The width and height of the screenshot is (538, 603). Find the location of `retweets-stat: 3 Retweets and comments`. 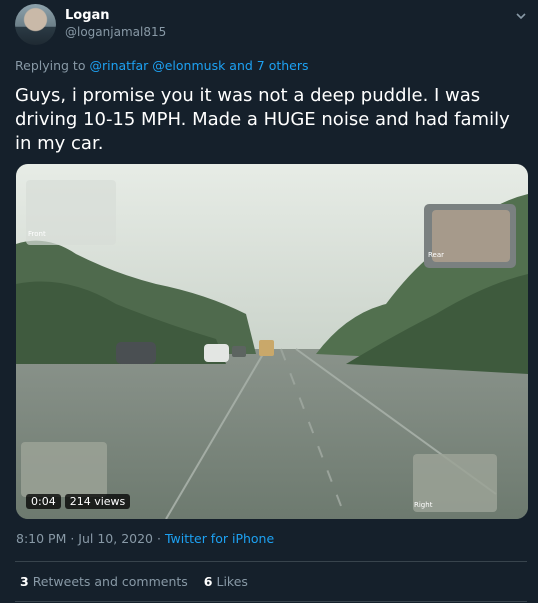

retweets-stat: 3 Retweets and comments is located at coordinates (104, 581).